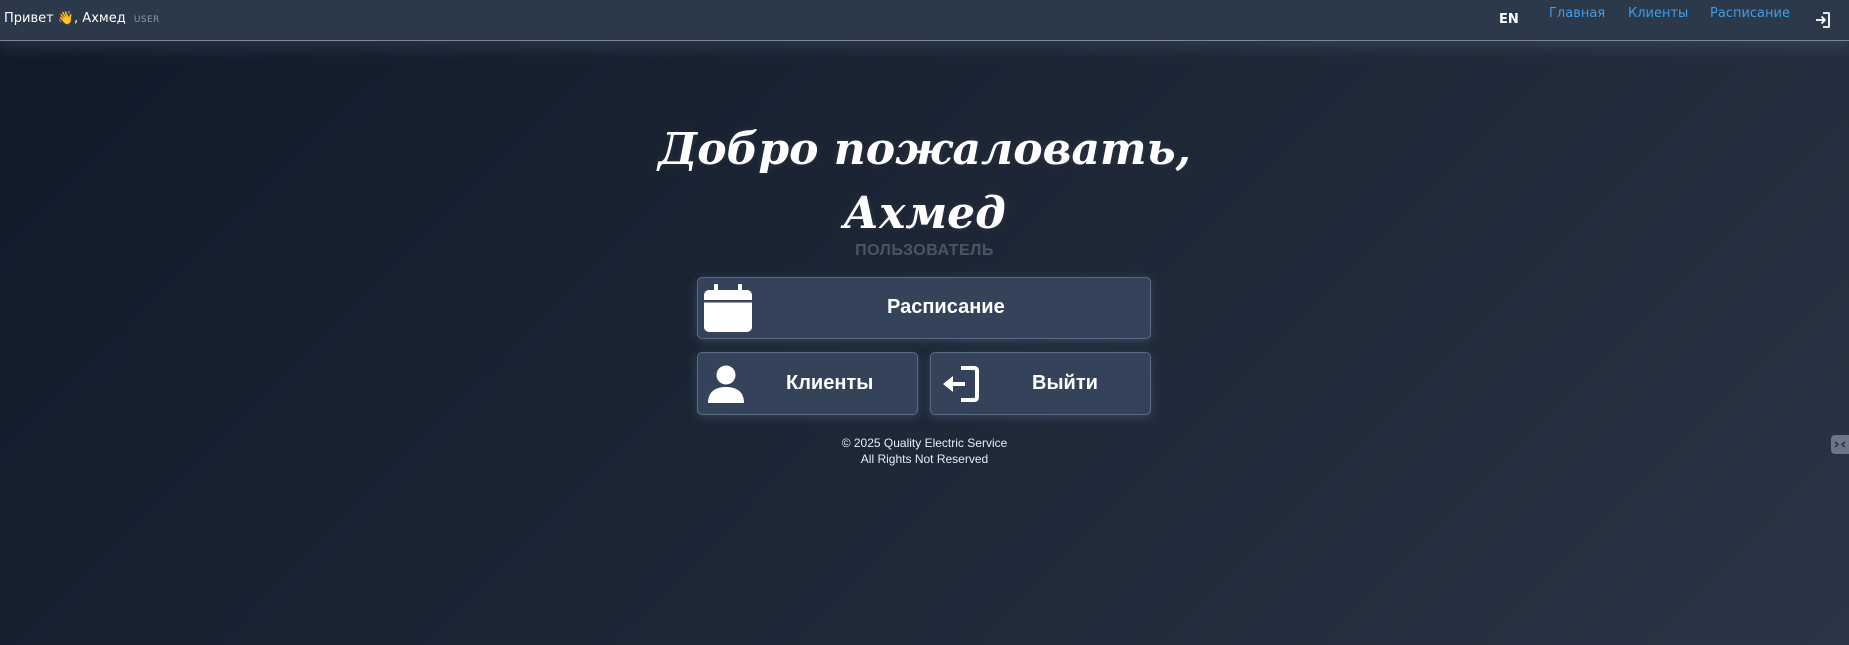  Describe the element at coordinates (1658, 13) in the screenshot. I see `nav-link-clients: Клиенты` at that location.